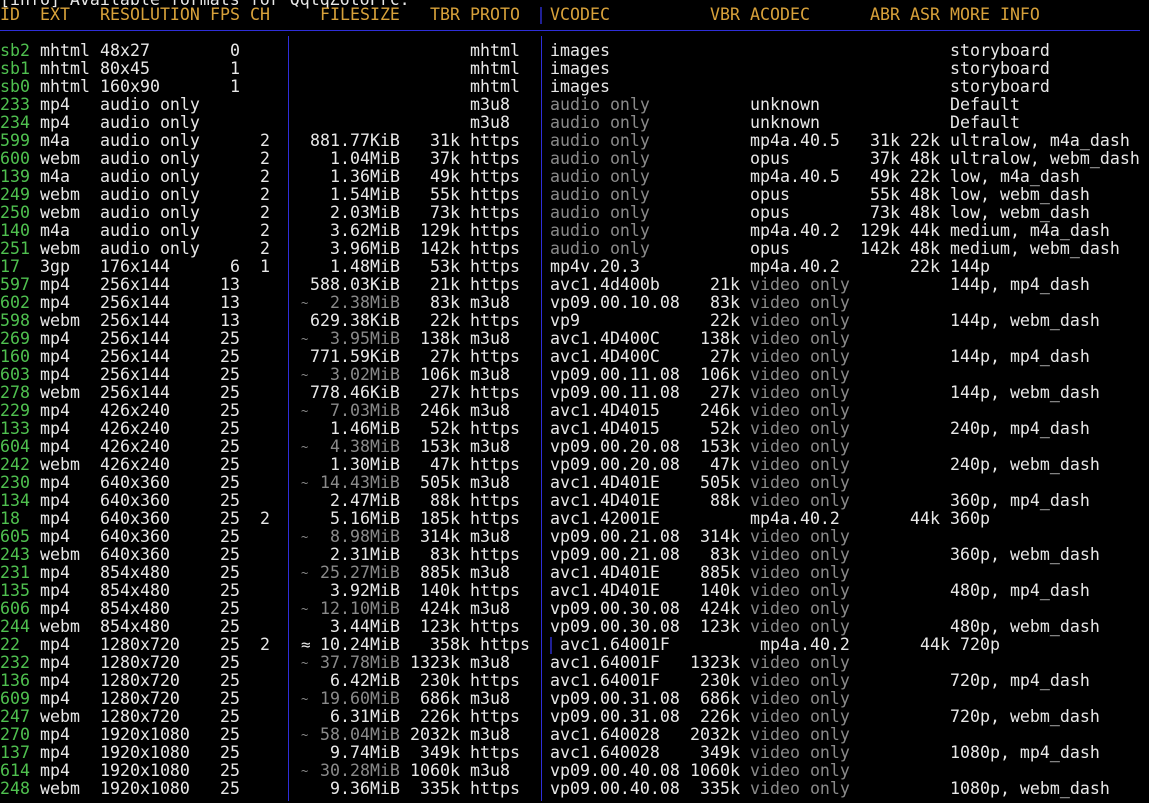 Image resolution: width=1149 pixels, height=803 pixels. Describe the element at coordinates (355, 140) in the screenshot. I see `cell-filesize: 881.77KiB` at that location.